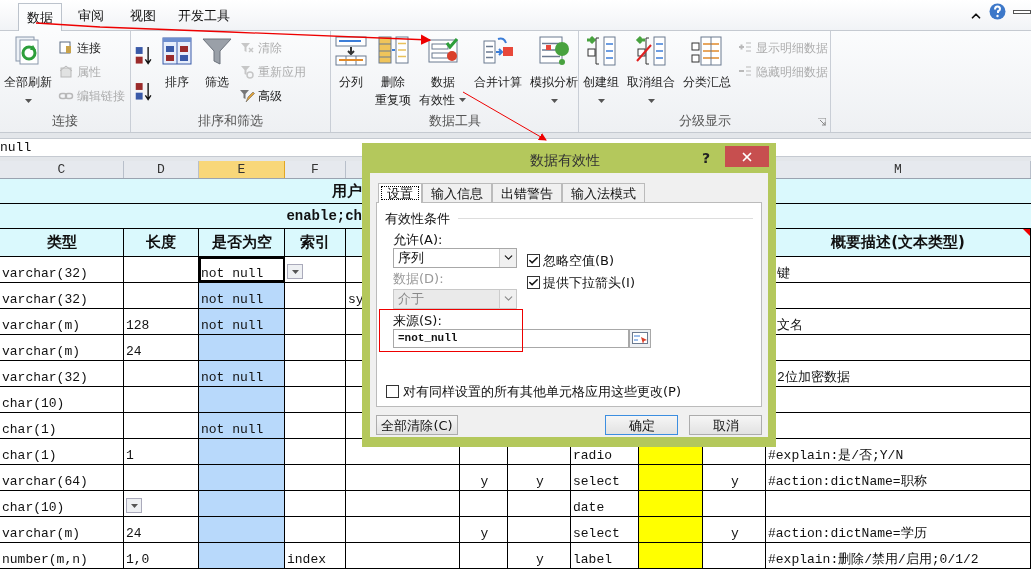 Image resolution: width=1031 pixels, height=569 pixels. Describe the element at coordinates (91, 16) in the screenshot. I see `ribbon-tab: 审阅` at that location.